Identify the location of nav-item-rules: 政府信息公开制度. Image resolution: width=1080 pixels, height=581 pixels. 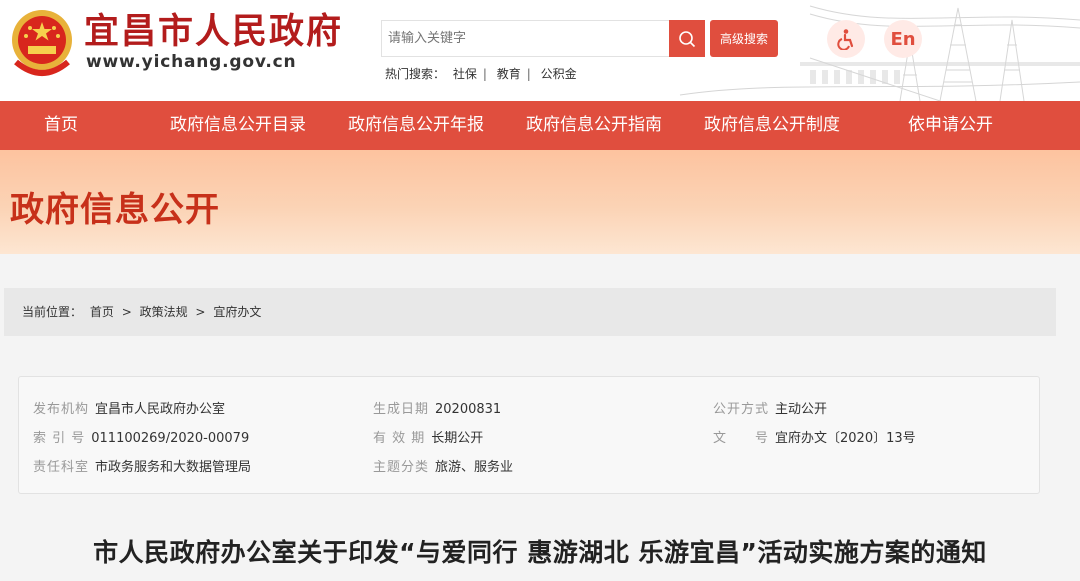
(772, 125).